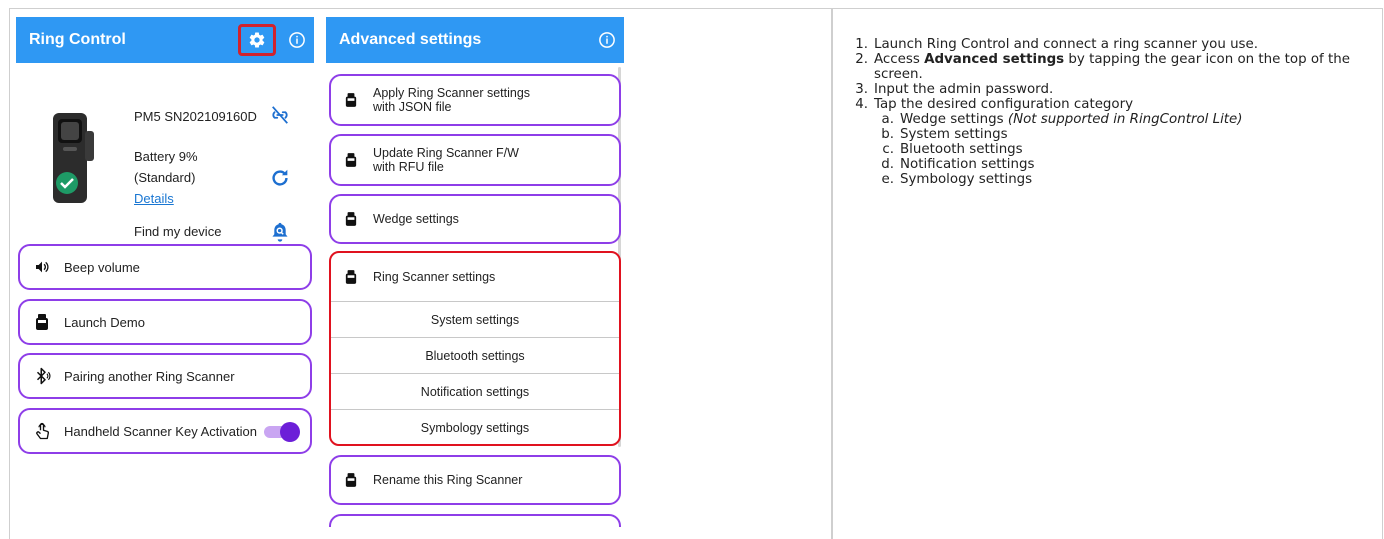  I want to click on apply-json-line1: Apply Ring Scanner settings, so click(452, 93).